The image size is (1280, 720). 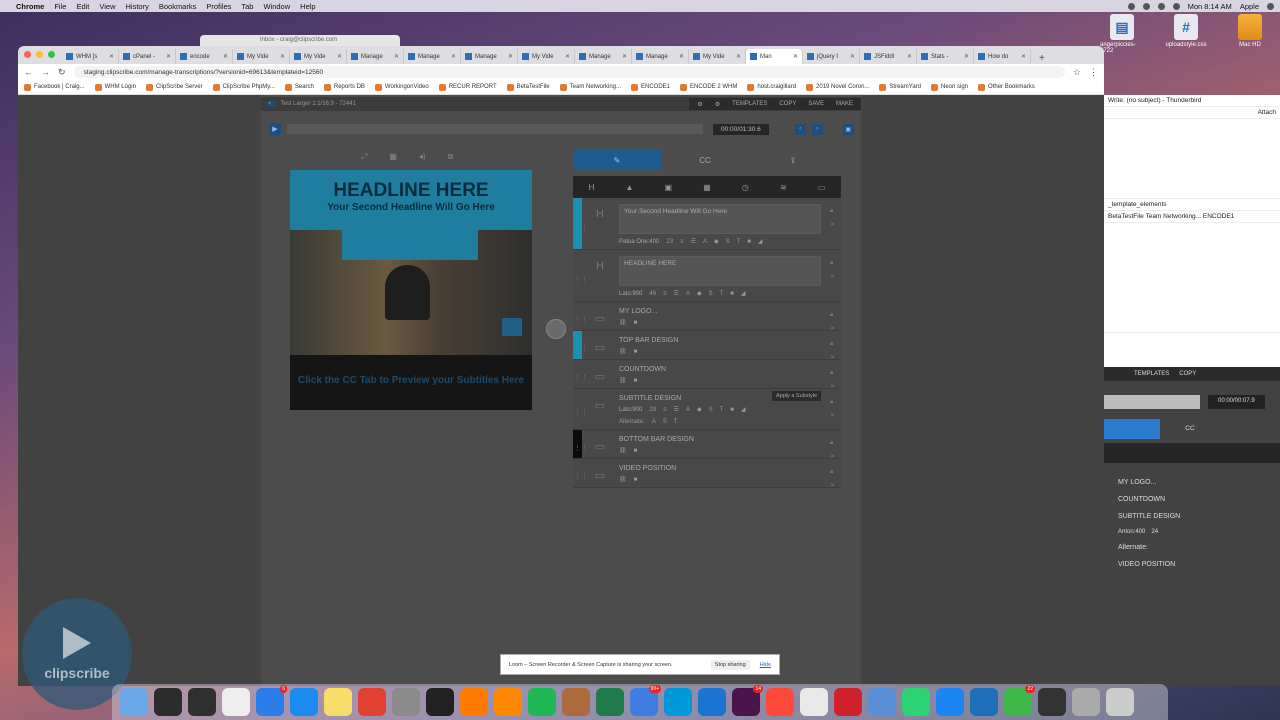 What do you see at coordinates (688, 294) in the screenshot?
I see `text-color-icon: A` at bounding box center [688, 294].